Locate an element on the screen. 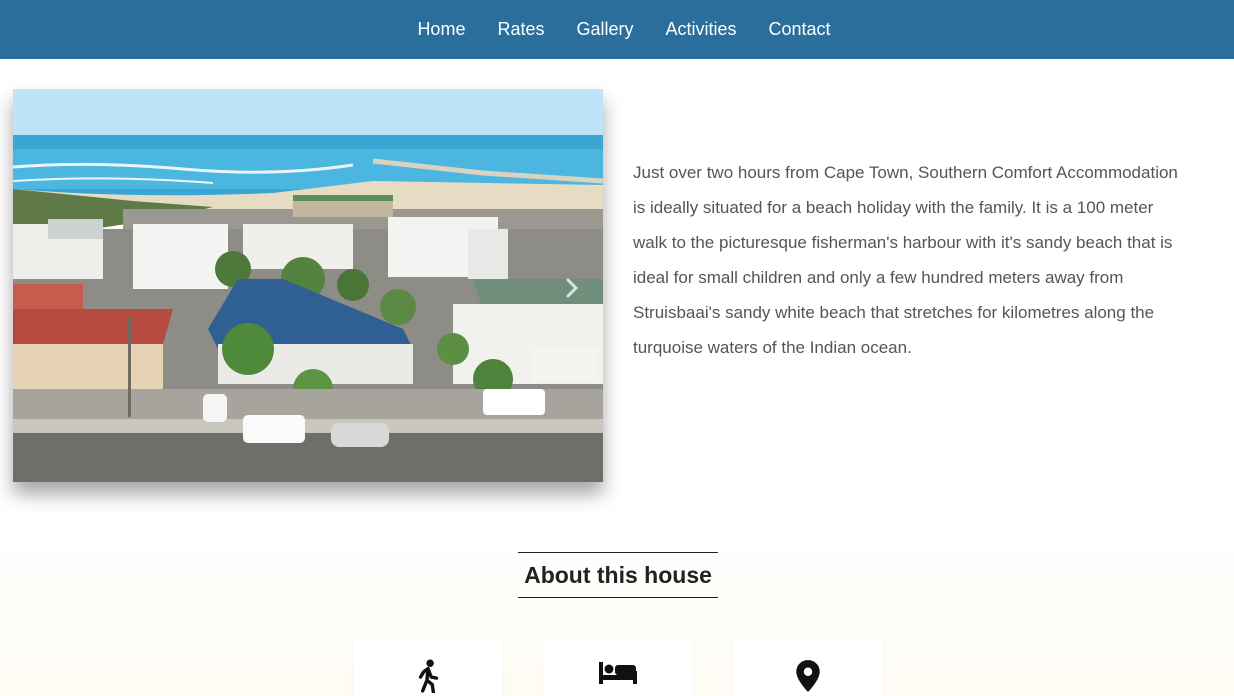  nav-rates-link: Rates is located at coordinates (520, 29).